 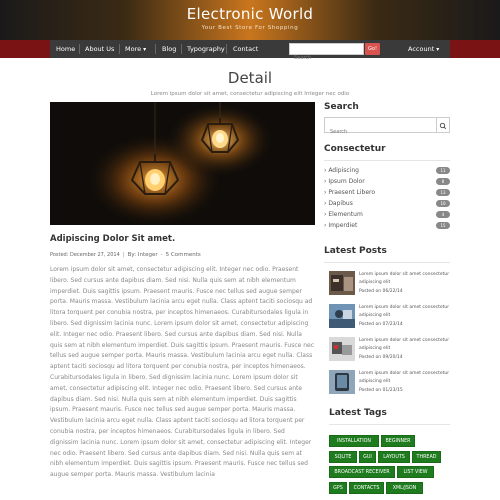 I want to click on nav-right-accent, so click(x=475, y=49).